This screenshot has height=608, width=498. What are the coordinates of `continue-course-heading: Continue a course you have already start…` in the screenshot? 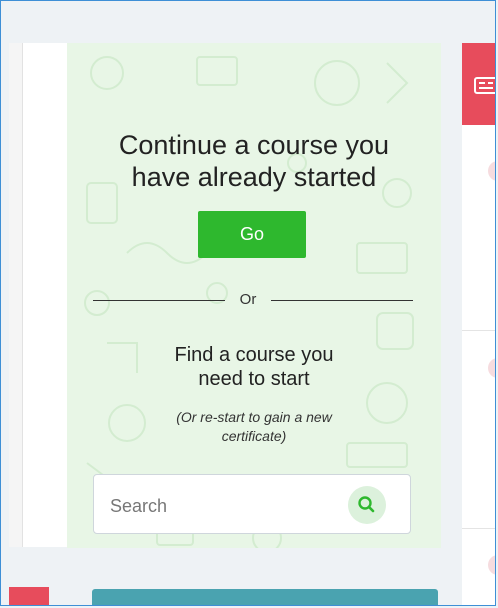 It's located at (254, 161).